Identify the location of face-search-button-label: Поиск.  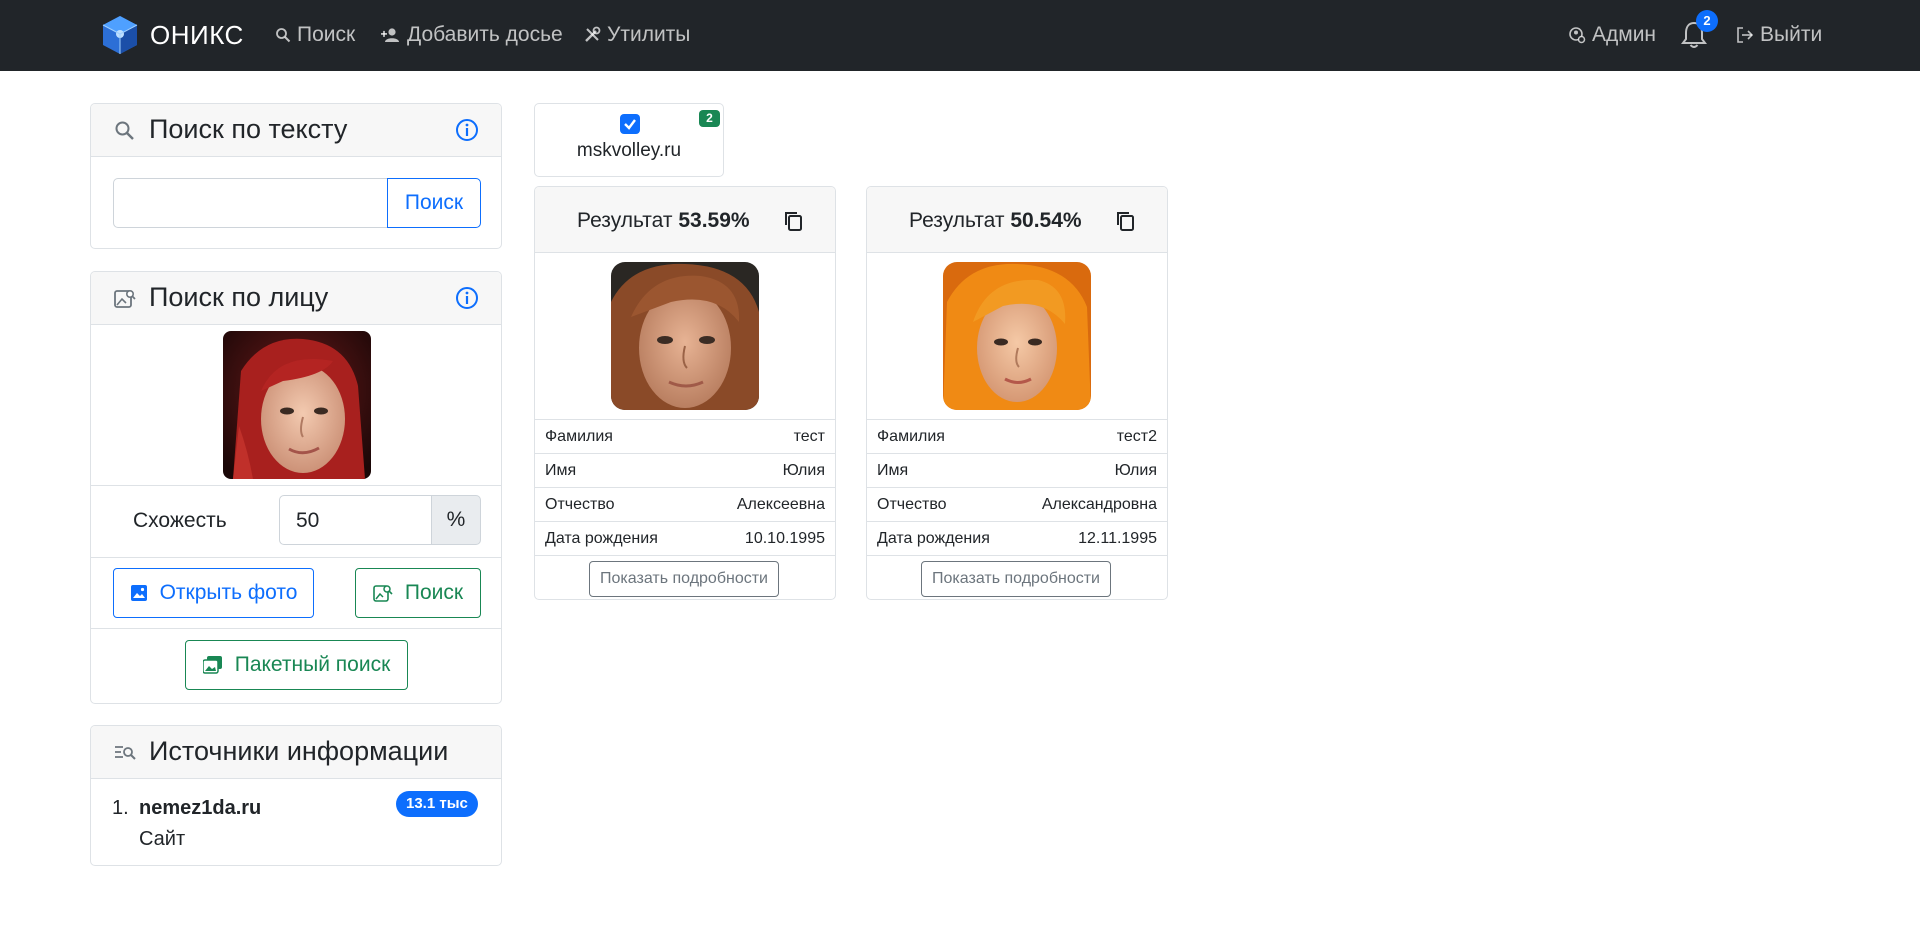
(434, 592).